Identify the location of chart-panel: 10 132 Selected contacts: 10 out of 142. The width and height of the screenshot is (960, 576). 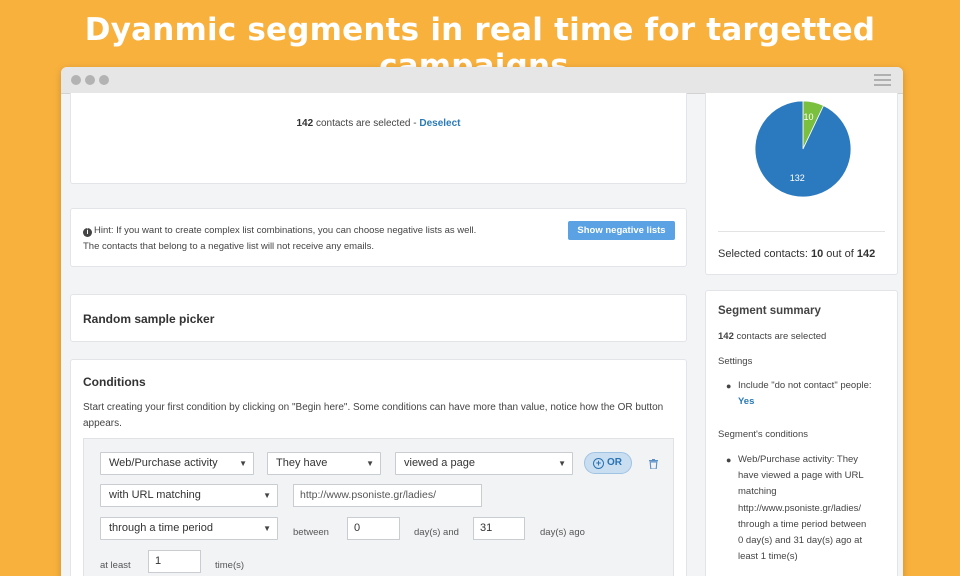
(801, 184).